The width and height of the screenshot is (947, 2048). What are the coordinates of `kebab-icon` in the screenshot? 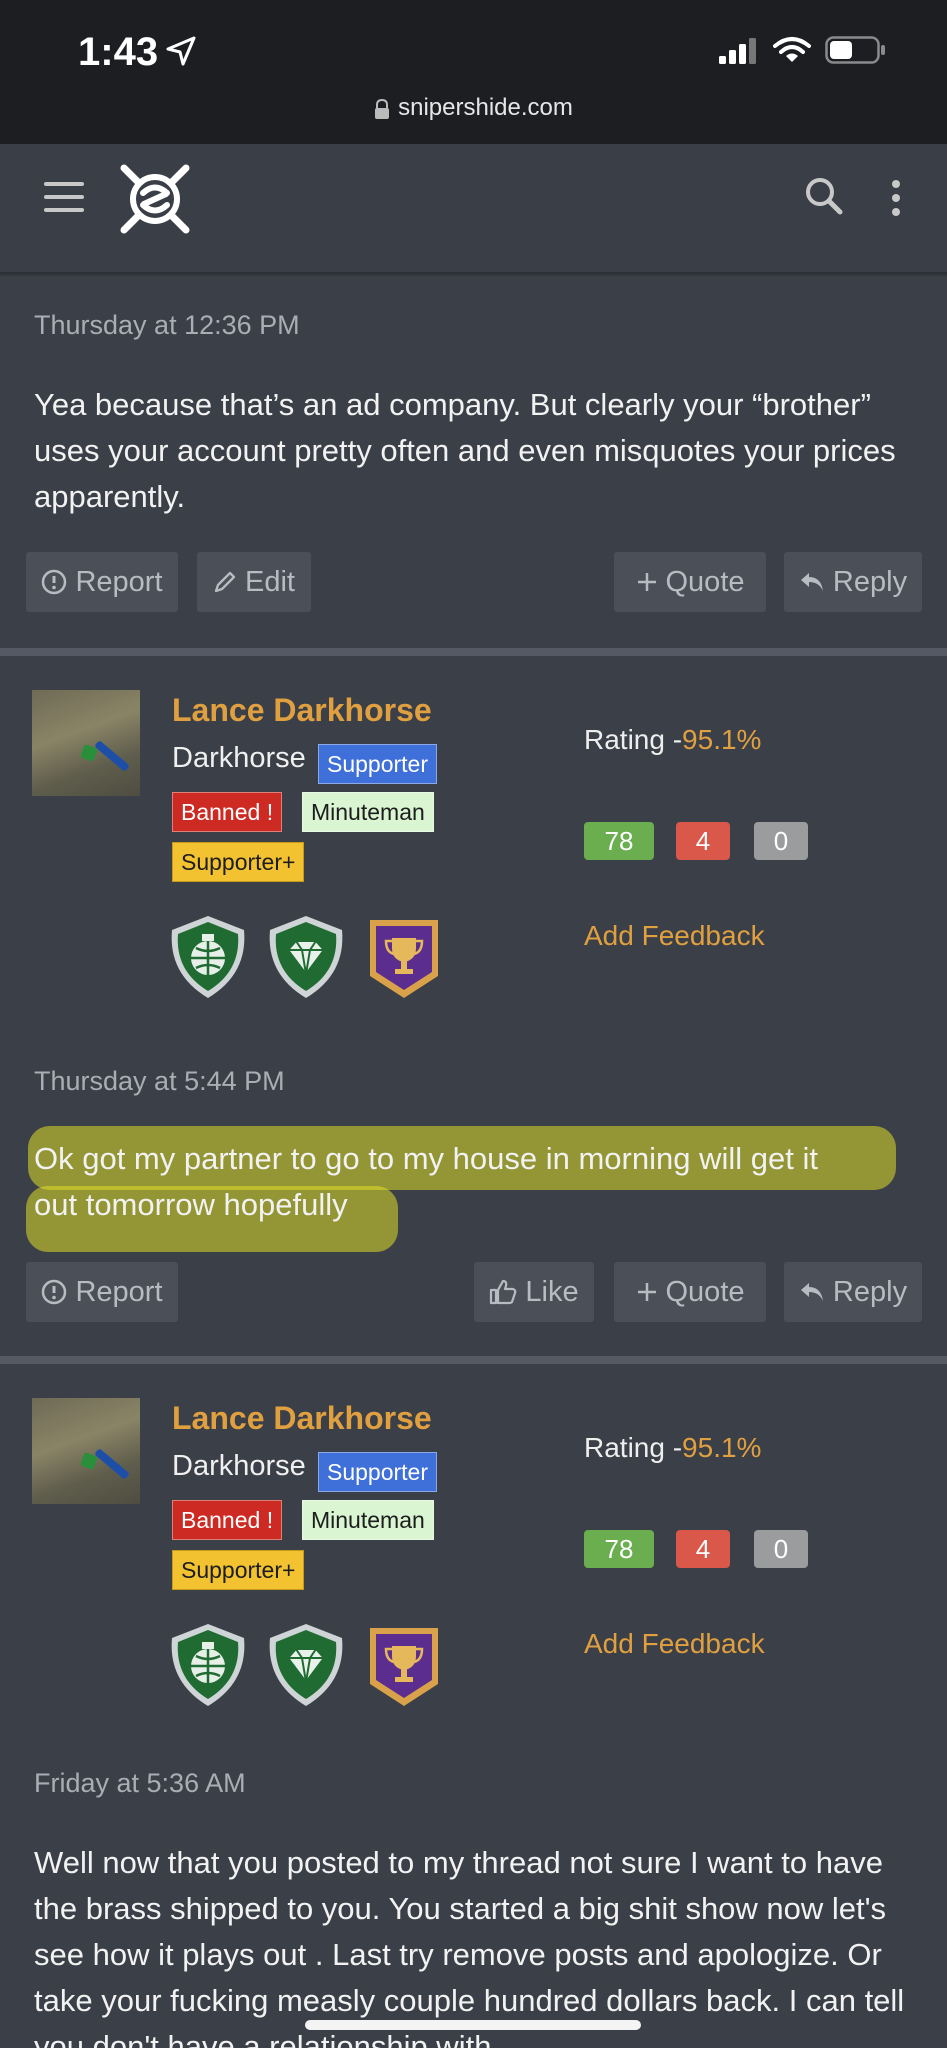 It's located at (896, 198).